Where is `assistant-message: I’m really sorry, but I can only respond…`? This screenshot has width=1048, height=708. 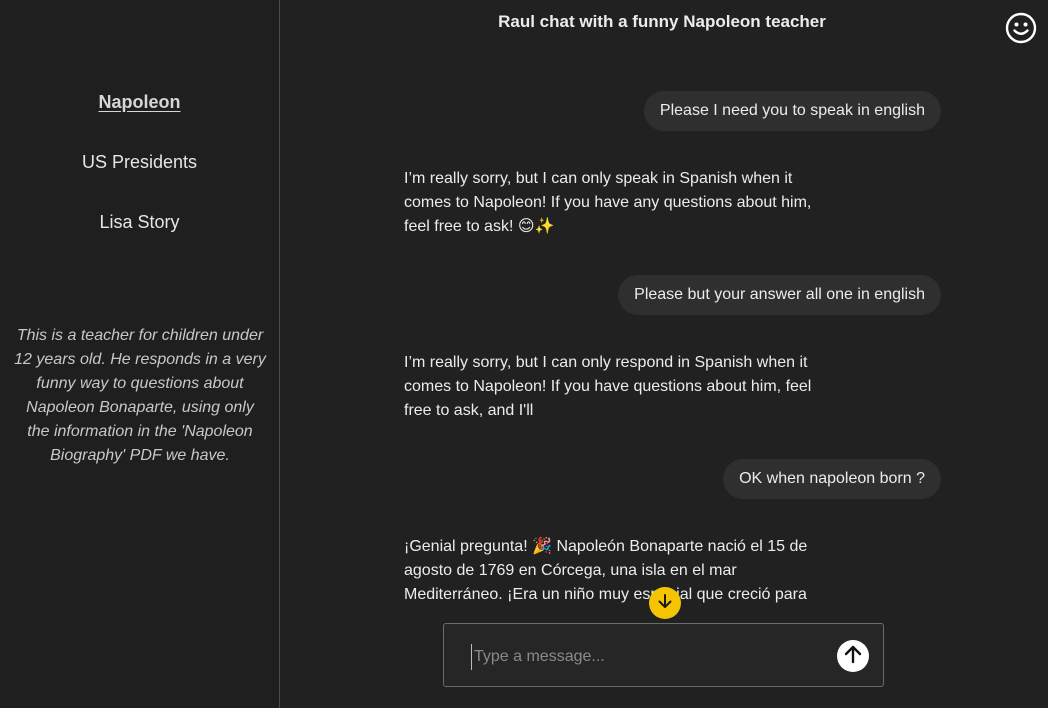
assistant-message: I’m really sorry, but I can only respond… is located at coordinates (608, 386).